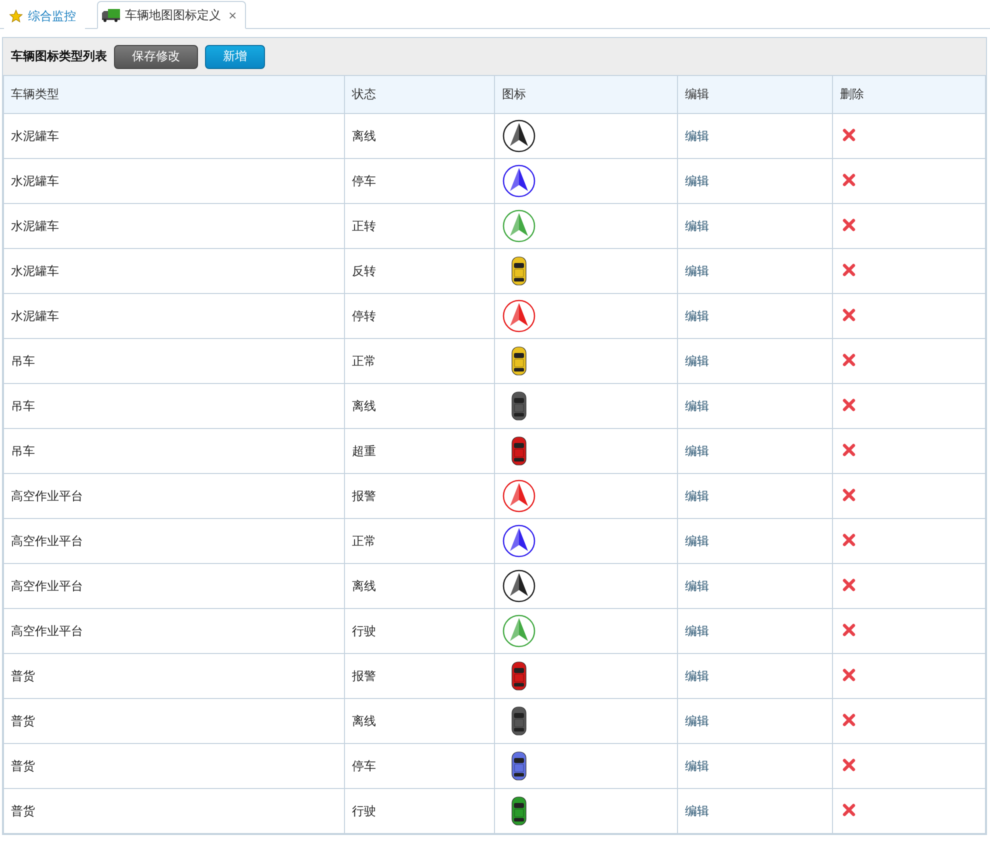 The image size is (990, 842). I want to click on truck-icon, so click(111, 15).